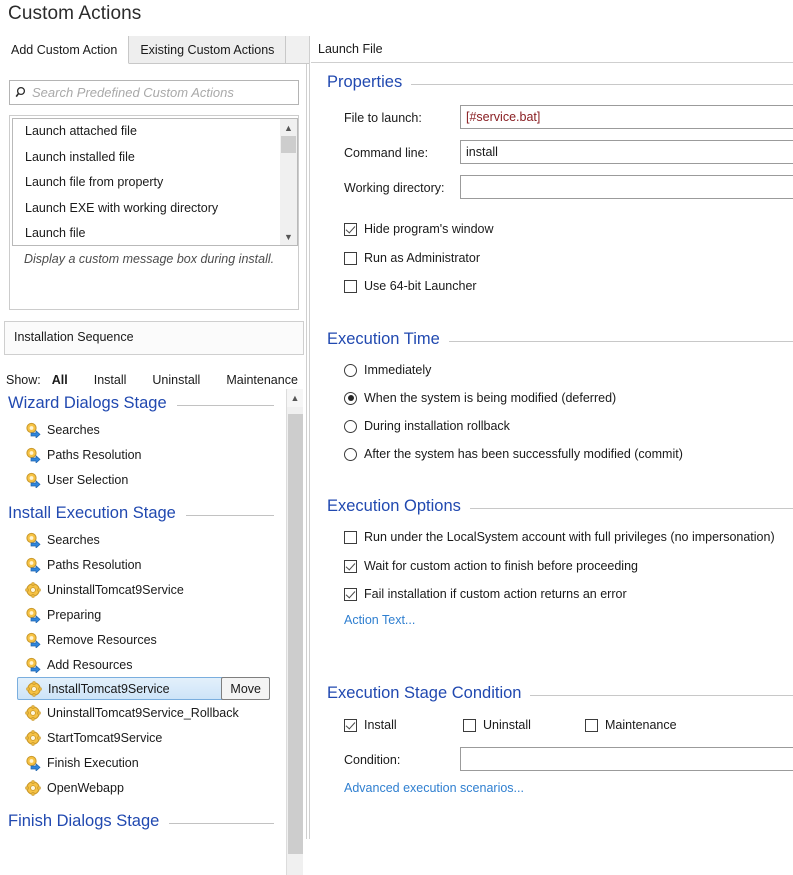 The height and width of the screenshot is (875, 793). I want to click on working-directory-input, so click(626, 187).